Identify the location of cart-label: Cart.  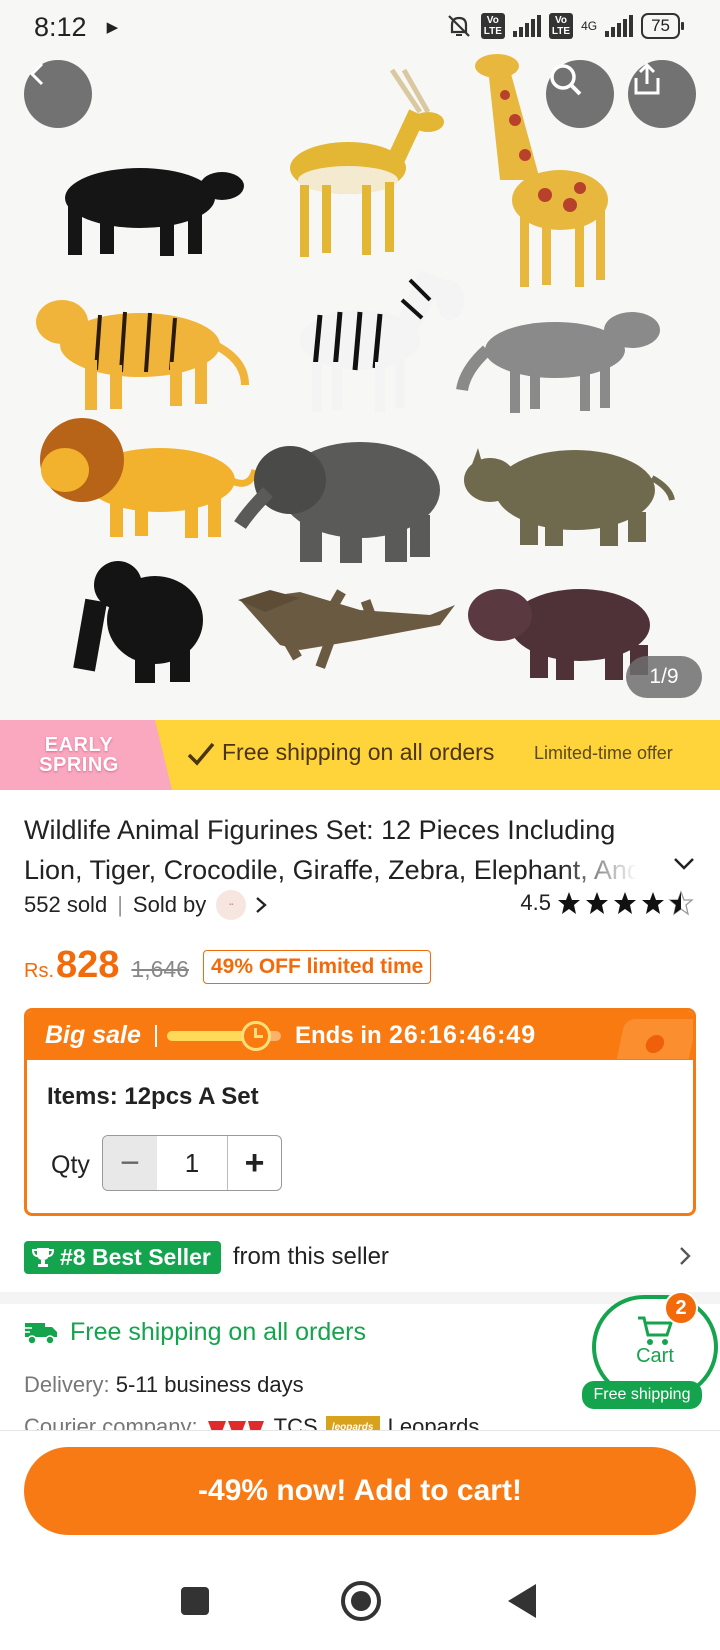
(655, 1356).